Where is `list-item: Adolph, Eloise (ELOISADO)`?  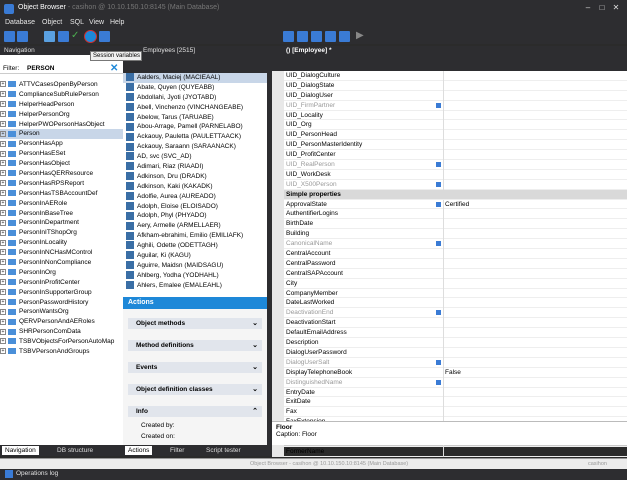 list-item: Adolph, Eloise (ELOISADO) is located at coordinates (195, 206).